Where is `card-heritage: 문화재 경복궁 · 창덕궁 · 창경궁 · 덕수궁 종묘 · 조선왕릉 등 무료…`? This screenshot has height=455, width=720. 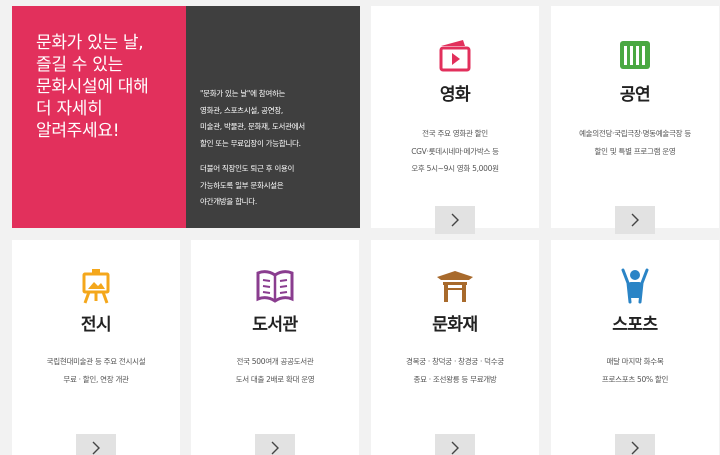 card-heritage: 문화재 경복궁 · 창덕궁 · 창경궁 · 덕수궁 종묘 · 조선왕릉 등 무료… is located at coordinates (455, 347).